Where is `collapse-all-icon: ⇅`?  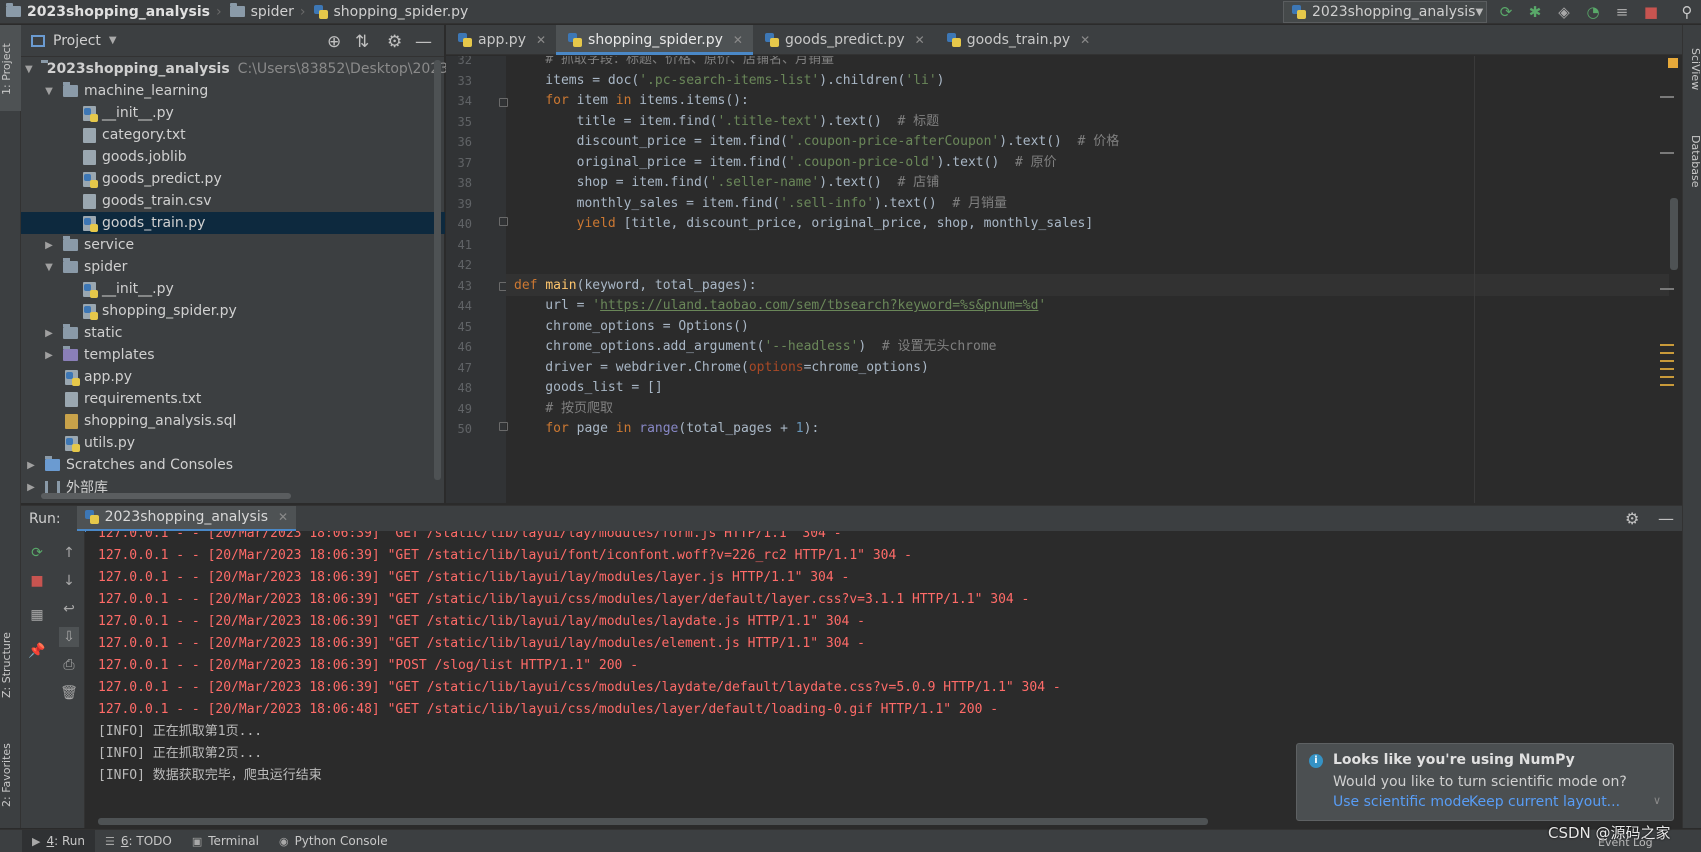
collapse-all-icon: ⇅ is located at coordinates (362, 42).